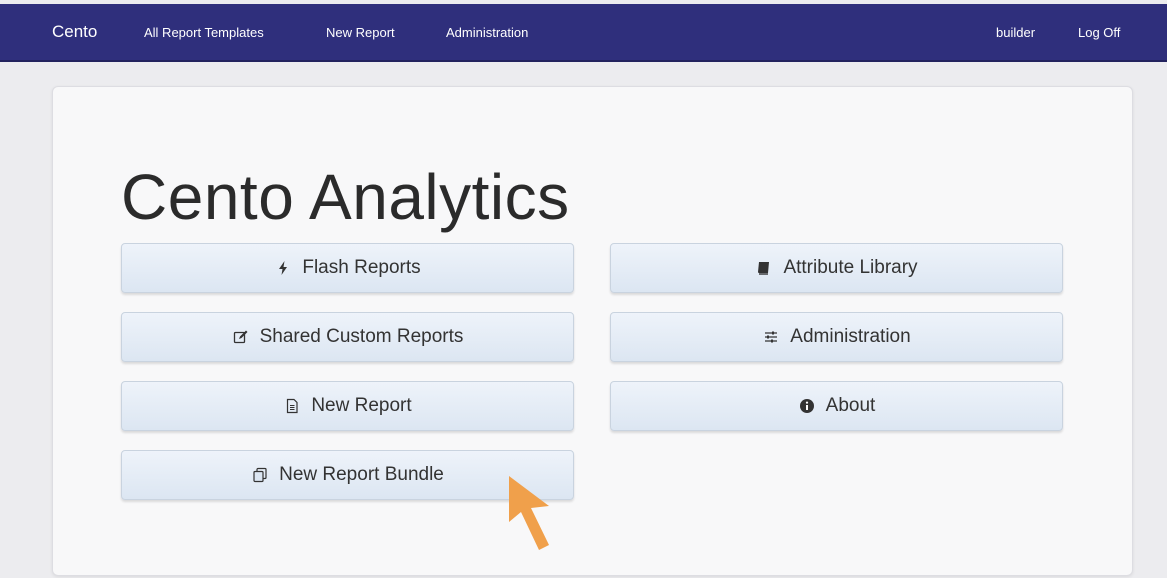  Describe the element at coordinates (361, 474) in the screenshot. I see `new-report-bundle-label: New Report Bundle` at that location.